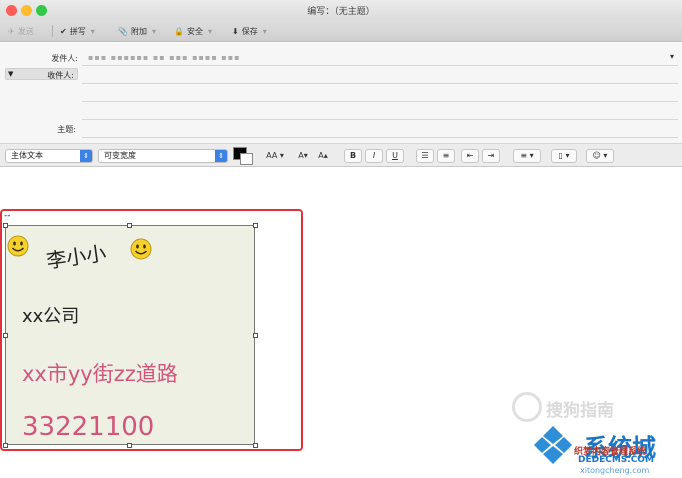 The height and width of the screenshot is (478, 682). Describe the element at coordinates (380, 83) in the screenshot. I see `to-field-line` at that location.